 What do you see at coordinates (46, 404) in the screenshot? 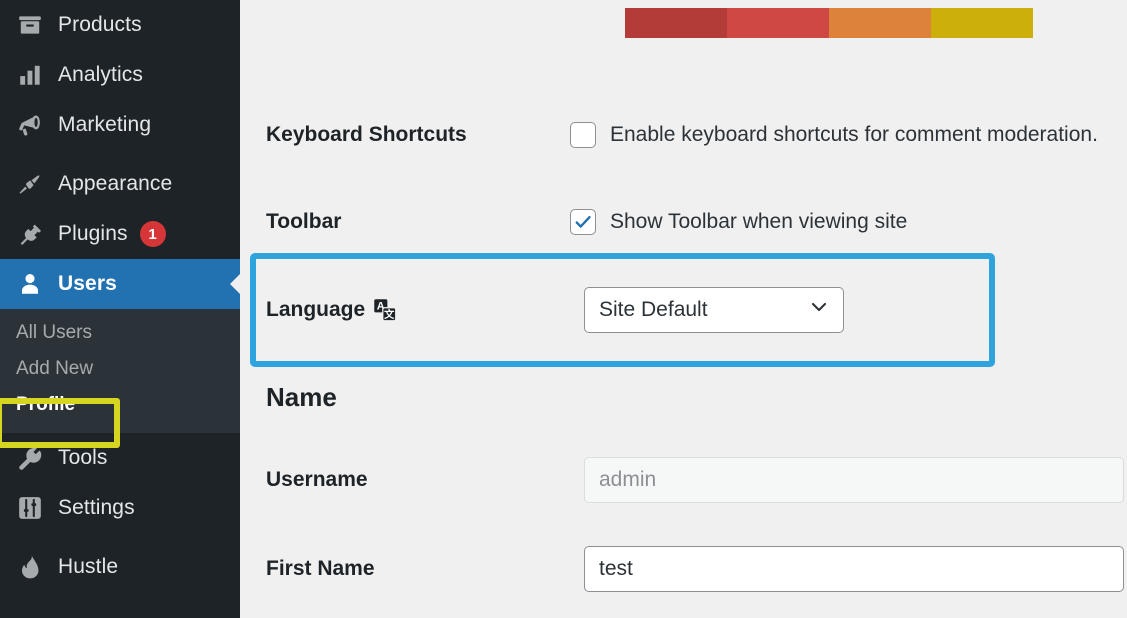
I see `submenu-item-label: Profile` at bounding box center [46, 404].